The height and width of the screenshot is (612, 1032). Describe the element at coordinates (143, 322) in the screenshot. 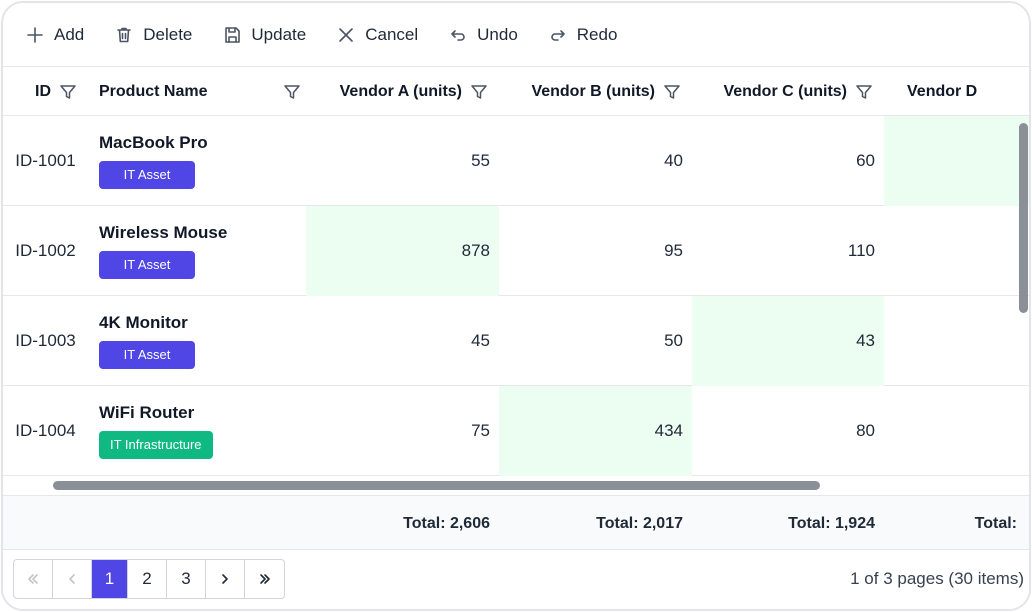

I see `product-name: 4K Monitor` at that location.